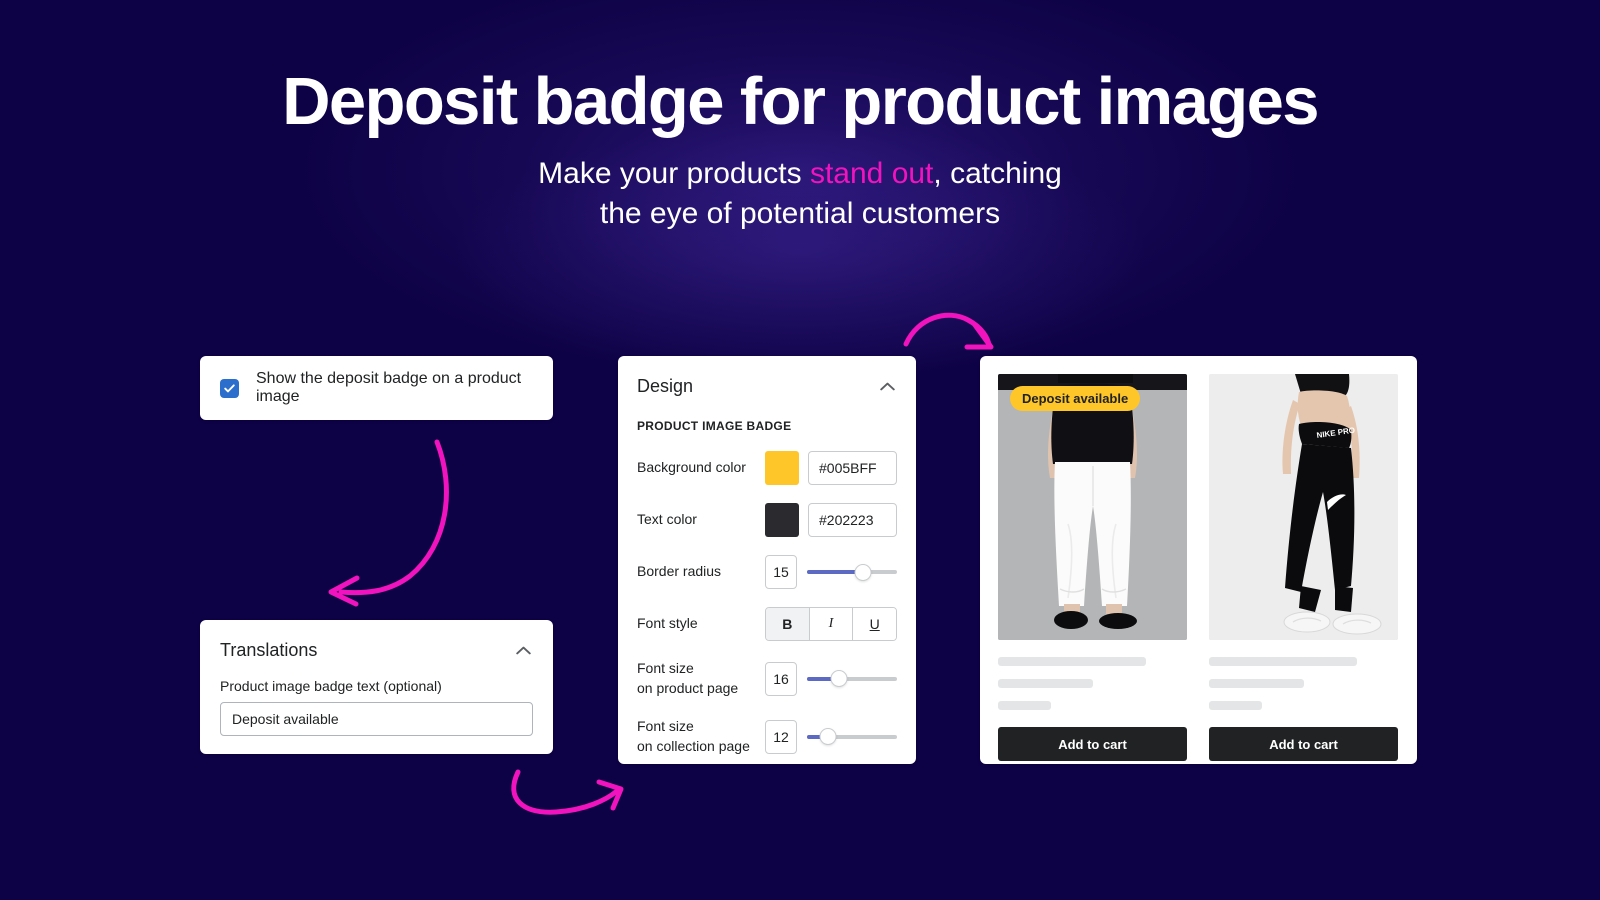  What do you see at coordinates (871, 174) in the screenshot?
I see `subtitle-accent: stand out` at bounding box center [871, 174].